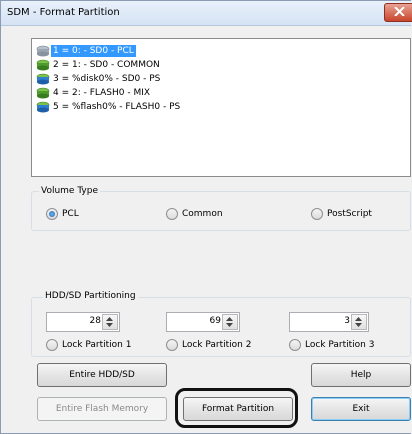 This screenshot has height=434, width=412. Describe the element at coordinates (217, 345) in the screenshot. I see `radio-label: Lock Partition 2` at that location.